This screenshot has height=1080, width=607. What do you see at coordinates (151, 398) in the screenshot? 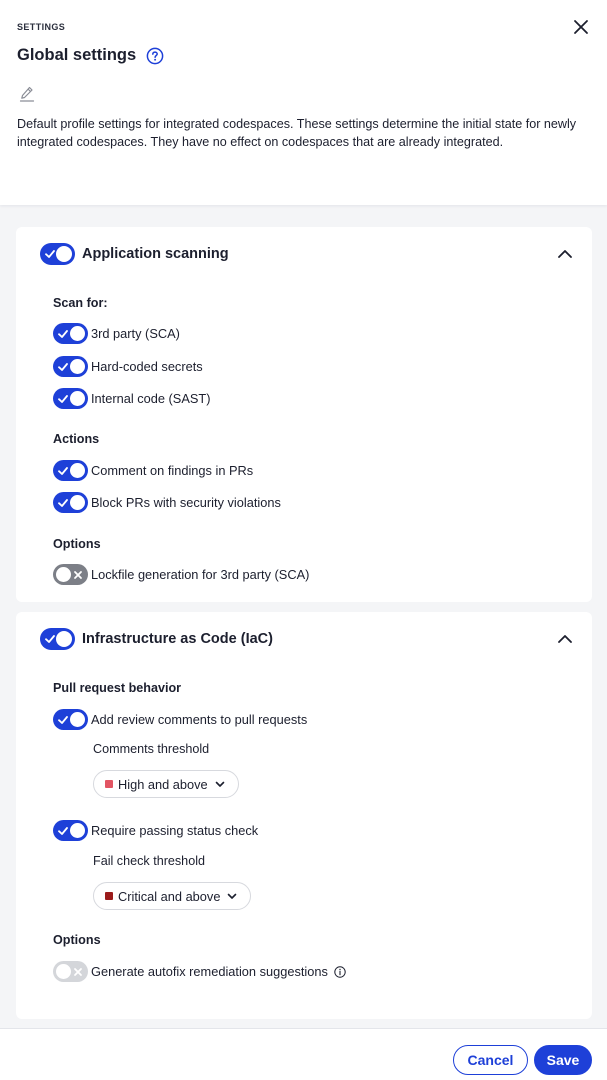
I see `sast-label: Internal code (SAST)` at bounding box center [151, 398].